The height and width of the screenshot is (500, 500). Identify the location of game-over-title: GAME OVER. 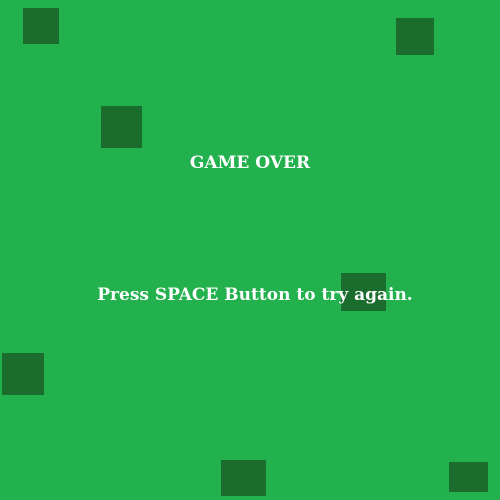
(250, 163).